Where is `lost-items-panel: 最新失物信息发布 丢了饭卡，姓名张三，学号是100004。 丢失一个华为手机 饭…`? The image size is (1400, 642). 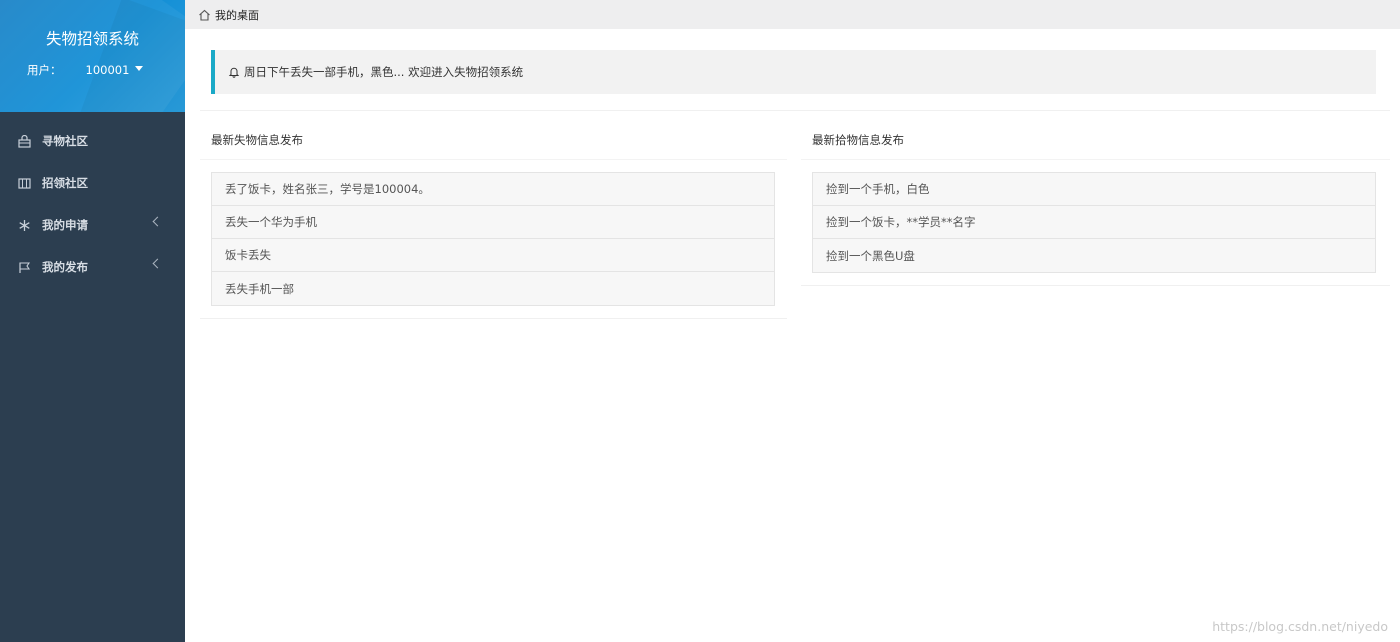
lost-items-panel: 最新失物信息发布 丢了饭卡，姓名张三，学号是100004。 丢失一个华为手机 饭… is located at coordinates (493, 219).